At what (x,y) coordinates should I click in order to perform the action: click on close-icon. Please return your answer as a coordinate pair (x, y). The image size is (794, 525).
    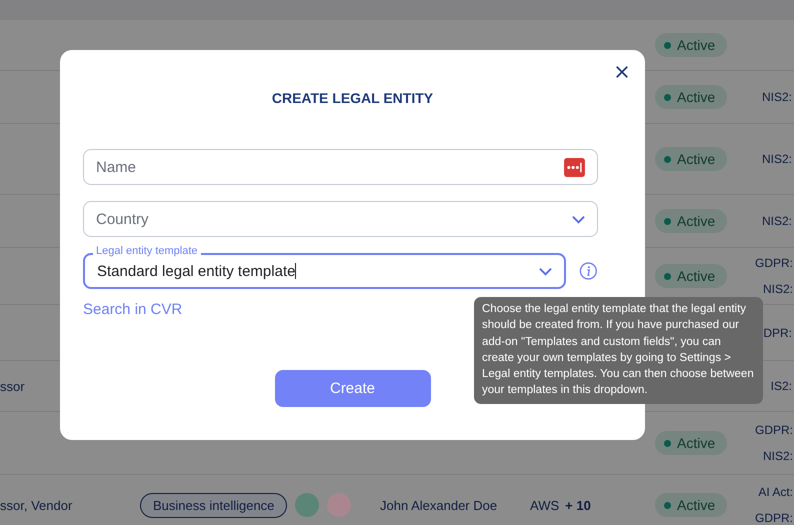
    Looking at the image, I should click on (622, 72).